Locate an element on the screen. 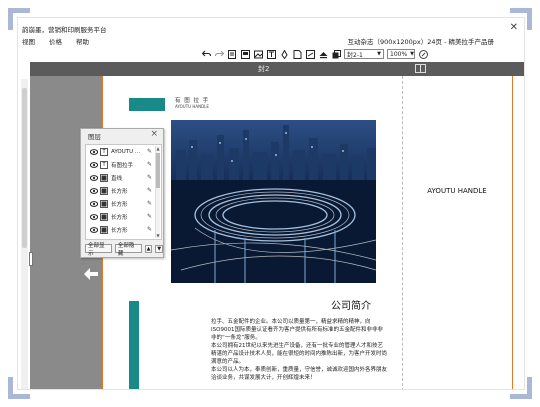 This screenshot has width=540, height=407. layer-name: 有图拉手 is located at coordinates (122, 166).